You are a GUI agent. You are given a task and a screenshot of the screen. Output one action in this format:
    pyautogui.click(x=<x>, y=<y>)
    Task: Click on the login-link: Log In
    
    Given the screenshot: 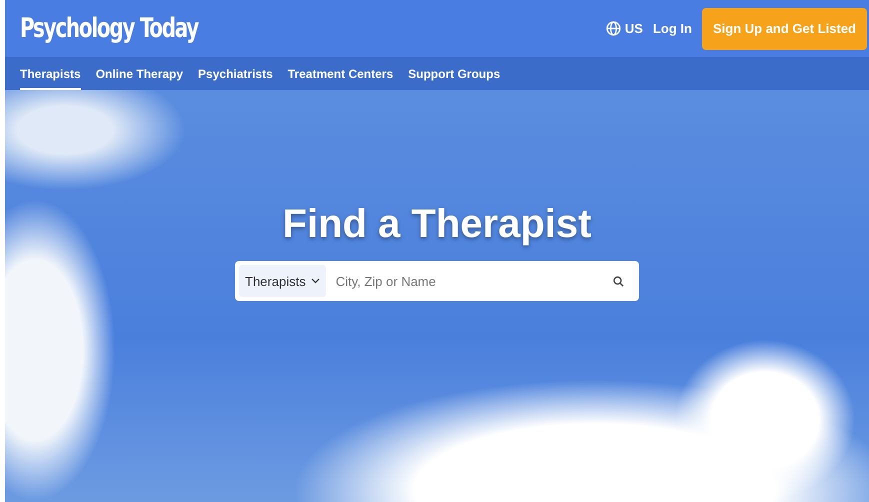 What is the action you would take?
    pyautogui.click(x=672, y=28)
    